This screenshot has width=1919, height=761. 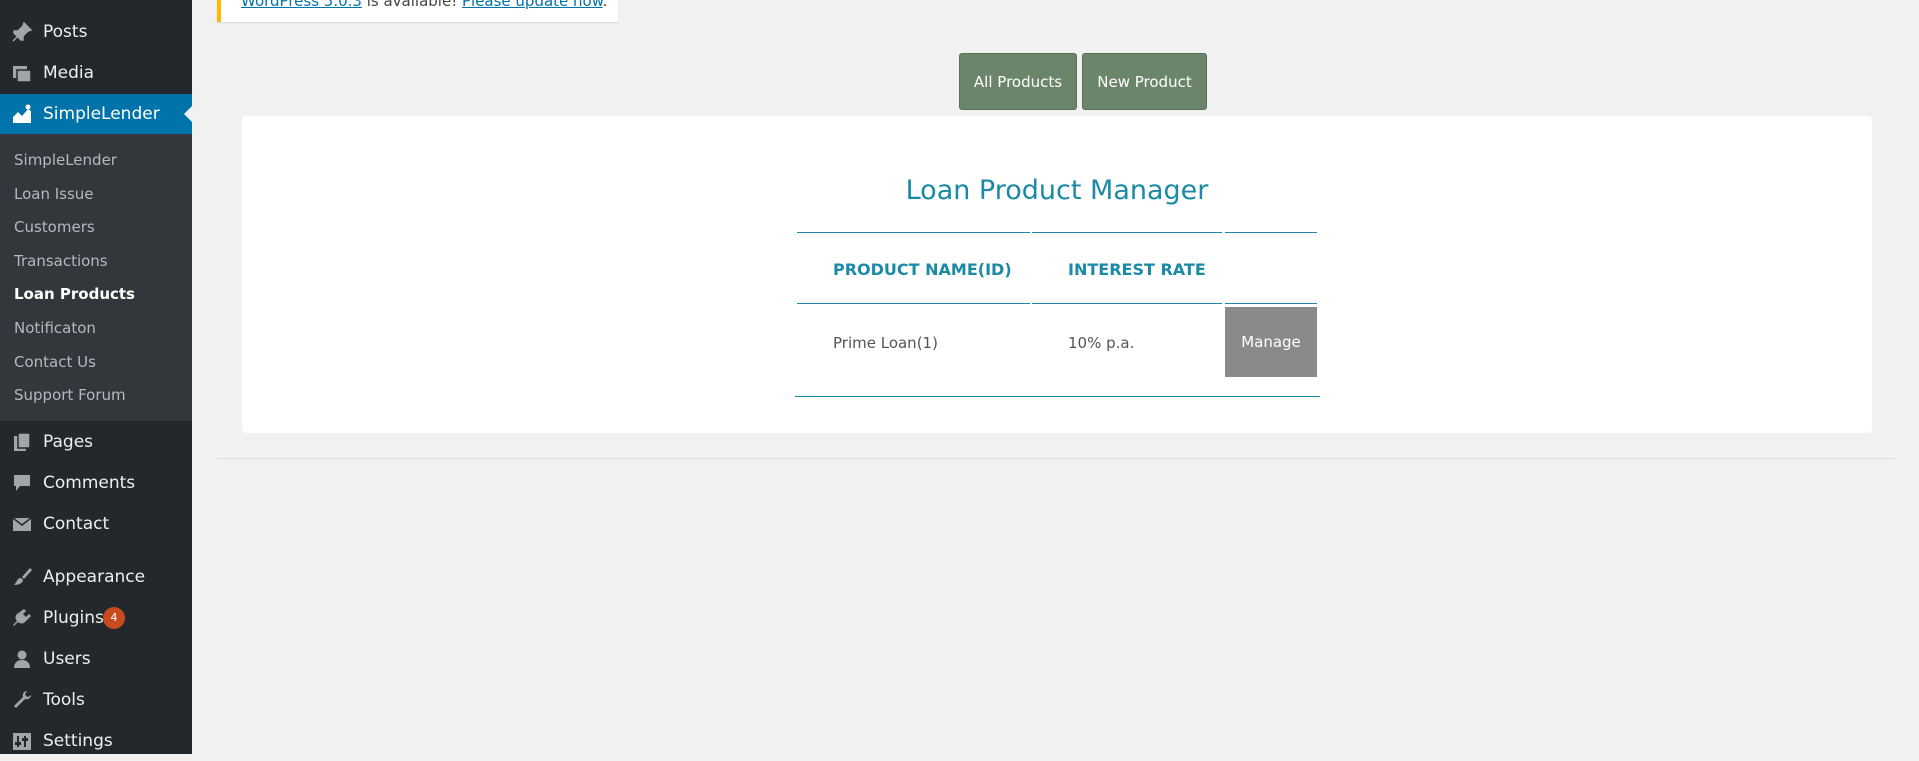 I want to click on submenu-contact-us: Contact Us, so click(x=55, y=362).